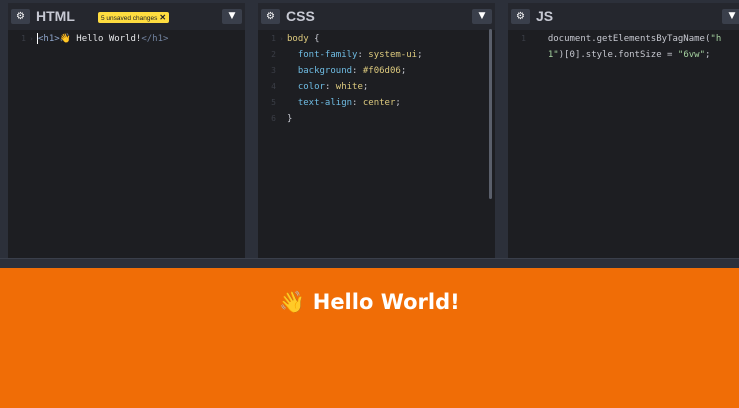 The width and height of the screenshot is (739, 408). Describe the element at coordinates (623, 15) in the screenshot. I see `js-pane-header: ⚙ JS ▼` at that location.